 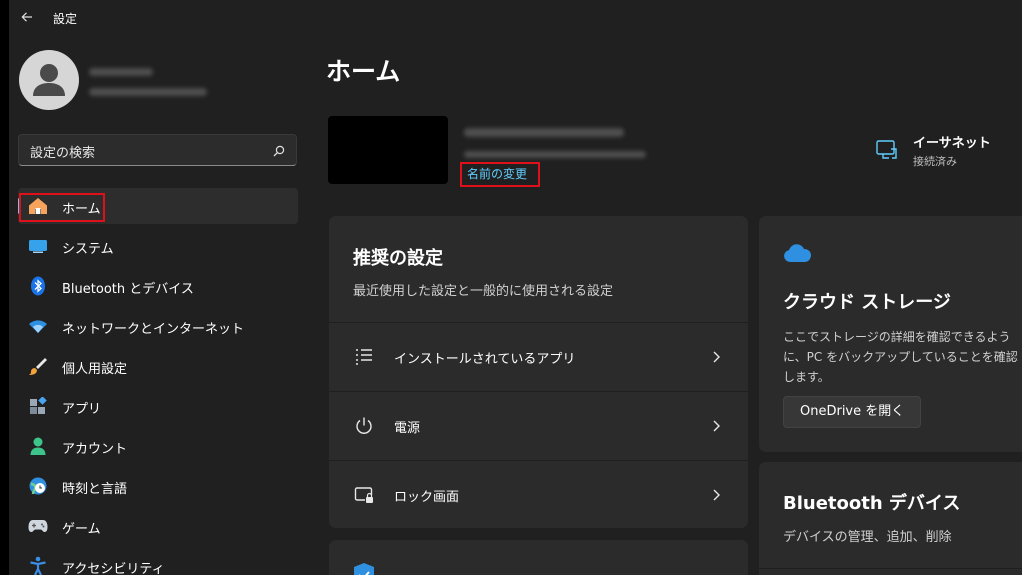 I want to click on network-title: イーサネット, so click(x=952, y=141).